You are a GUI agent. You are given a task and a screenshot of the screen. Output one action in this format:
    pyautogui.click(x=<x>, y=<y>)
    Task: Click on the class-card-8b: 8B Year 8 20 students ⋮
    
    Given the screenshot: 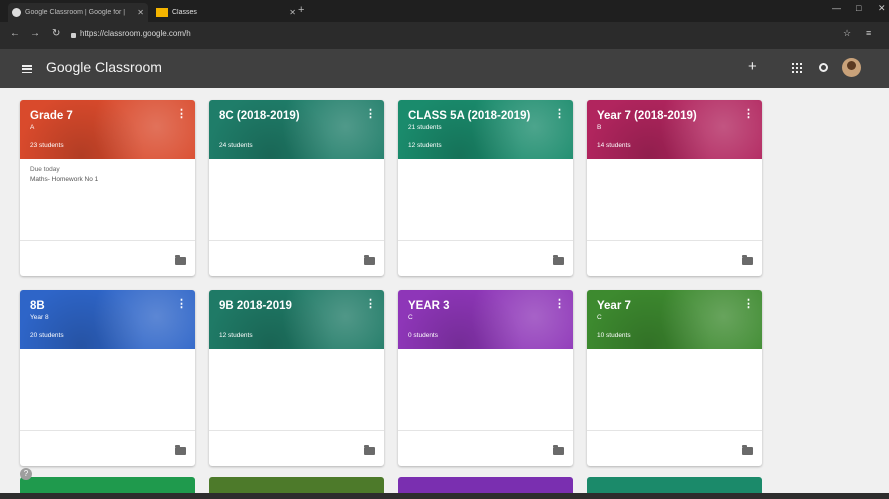 What is the action you would take?
    pyautogui.click(x=107, y=378)
    